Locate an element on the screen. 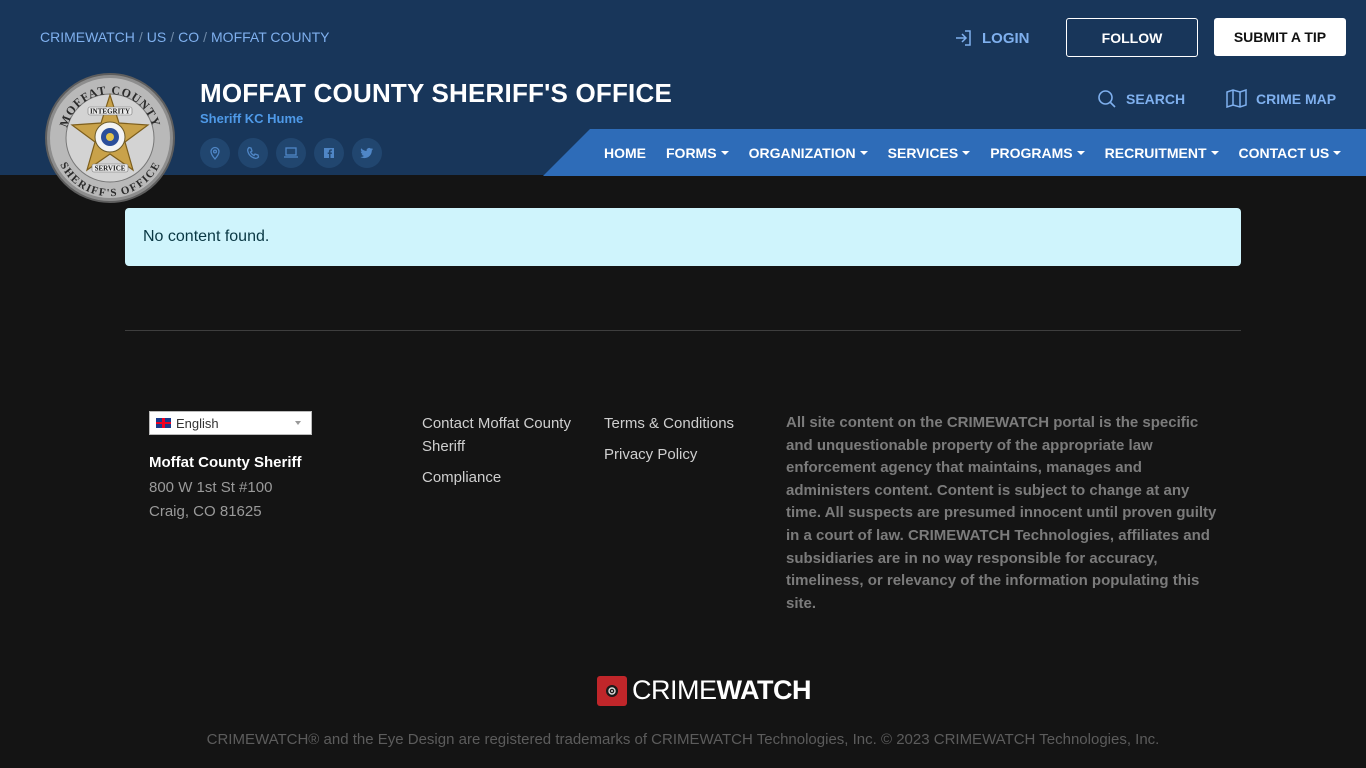  footer-link-compliance: Compliance is located at coordinates (507, 477).